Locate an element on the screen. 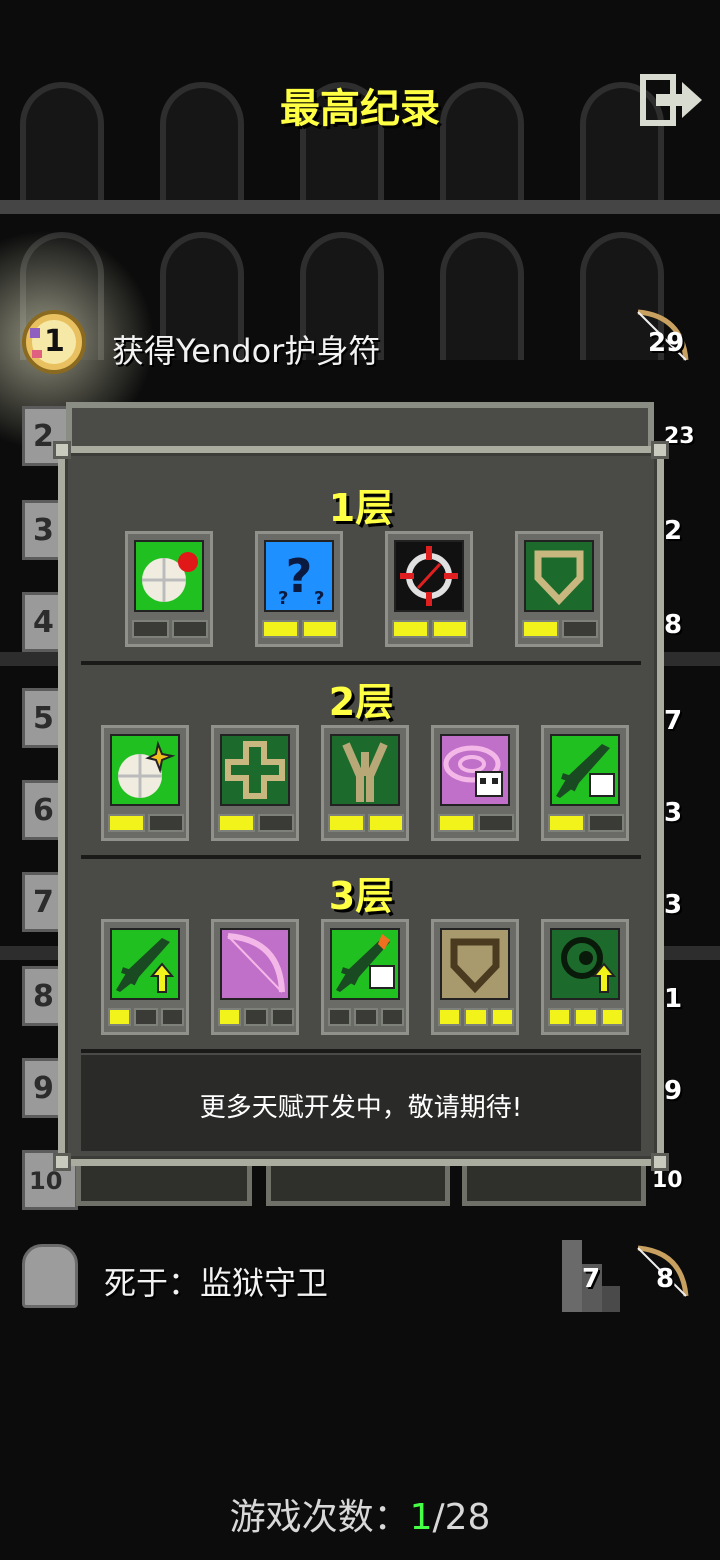 This screenshot has height=1560, width=720. tier-3-title: 3层 is located at coordinates (361, 896).